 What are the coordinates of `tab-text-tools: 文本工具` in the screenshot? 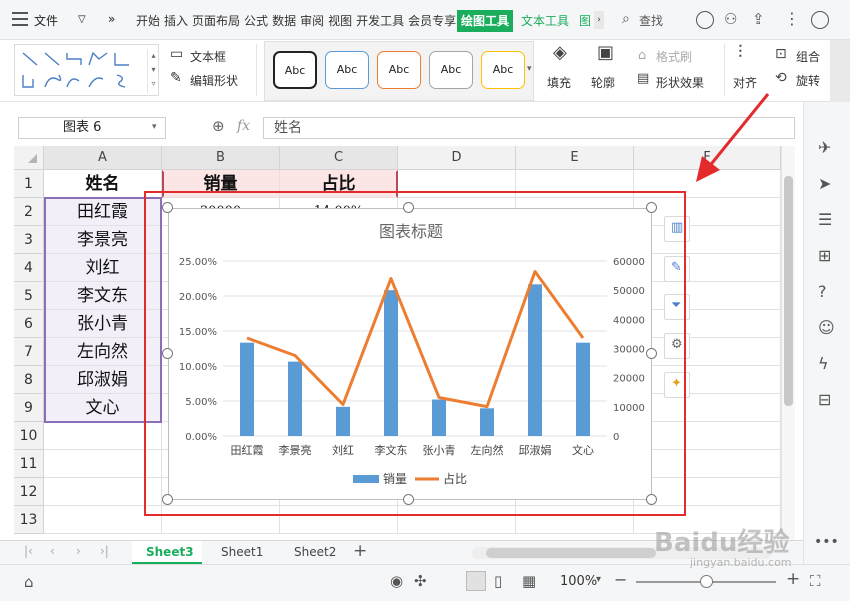 It's located at (545, 20).